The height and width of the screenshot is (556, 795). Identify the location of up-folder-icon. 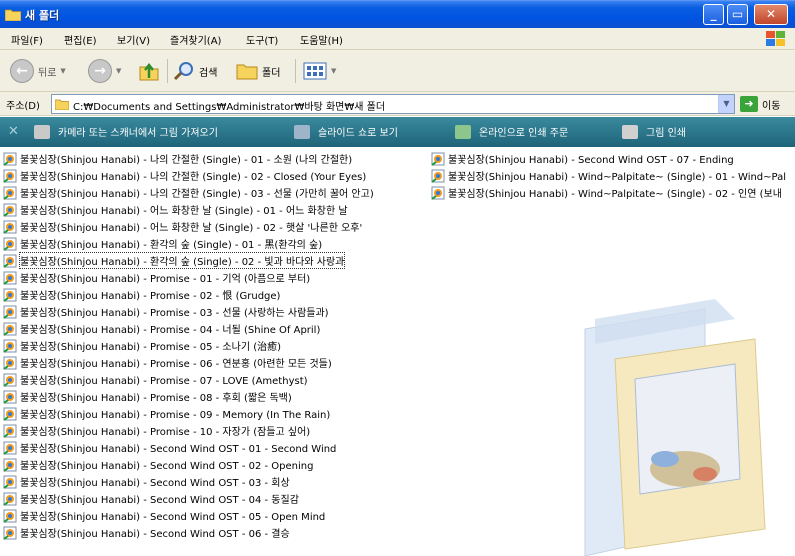
(149, 71).